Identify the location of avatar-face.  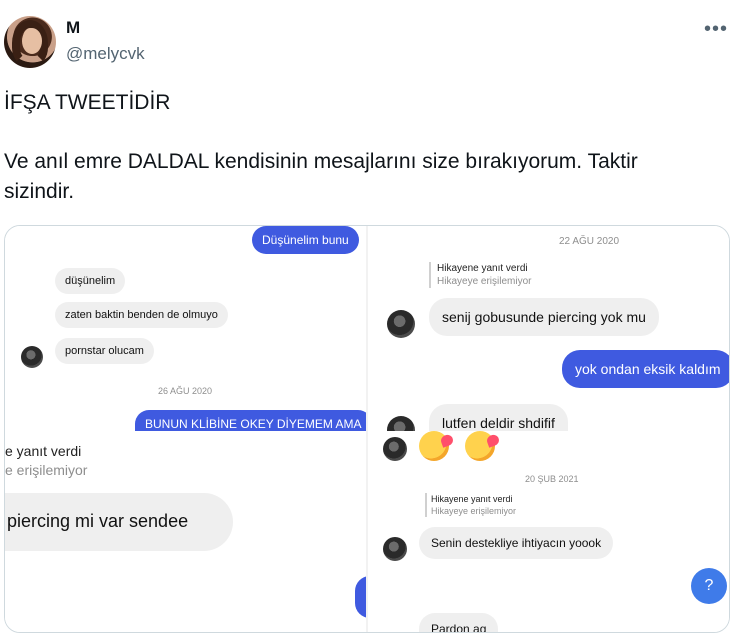
(32, 41).